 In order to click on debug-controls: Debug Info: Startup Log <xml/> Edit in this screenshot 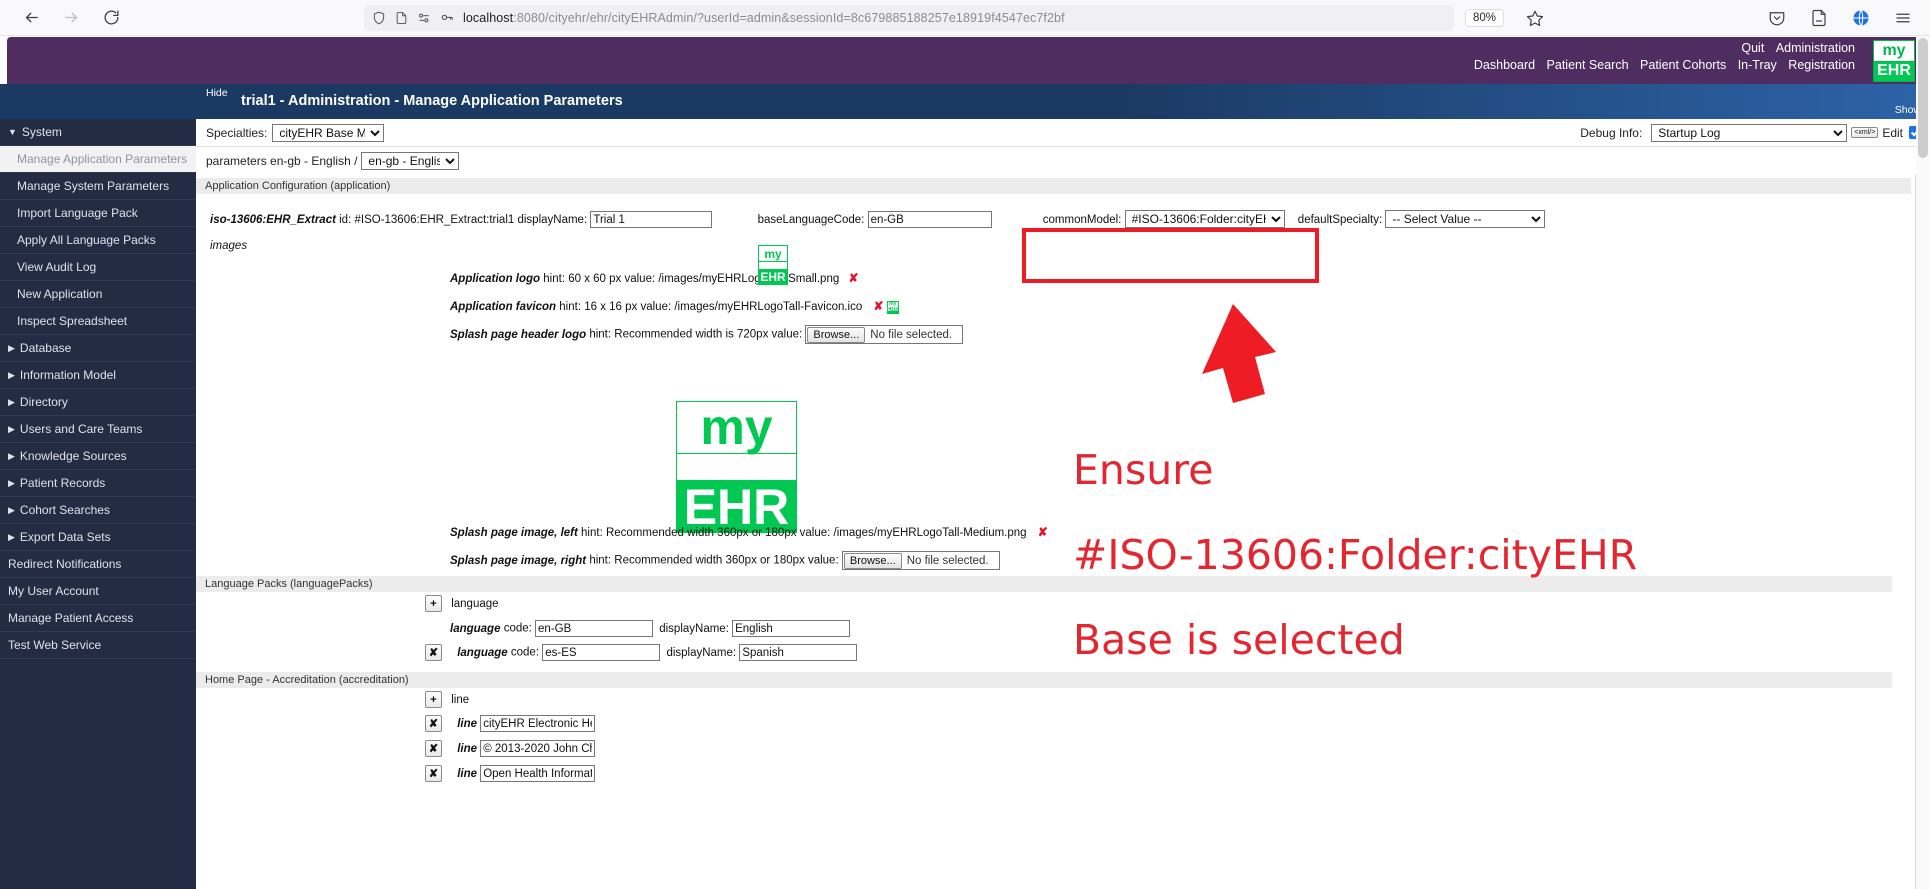, I will do `click(1751, 132)`.